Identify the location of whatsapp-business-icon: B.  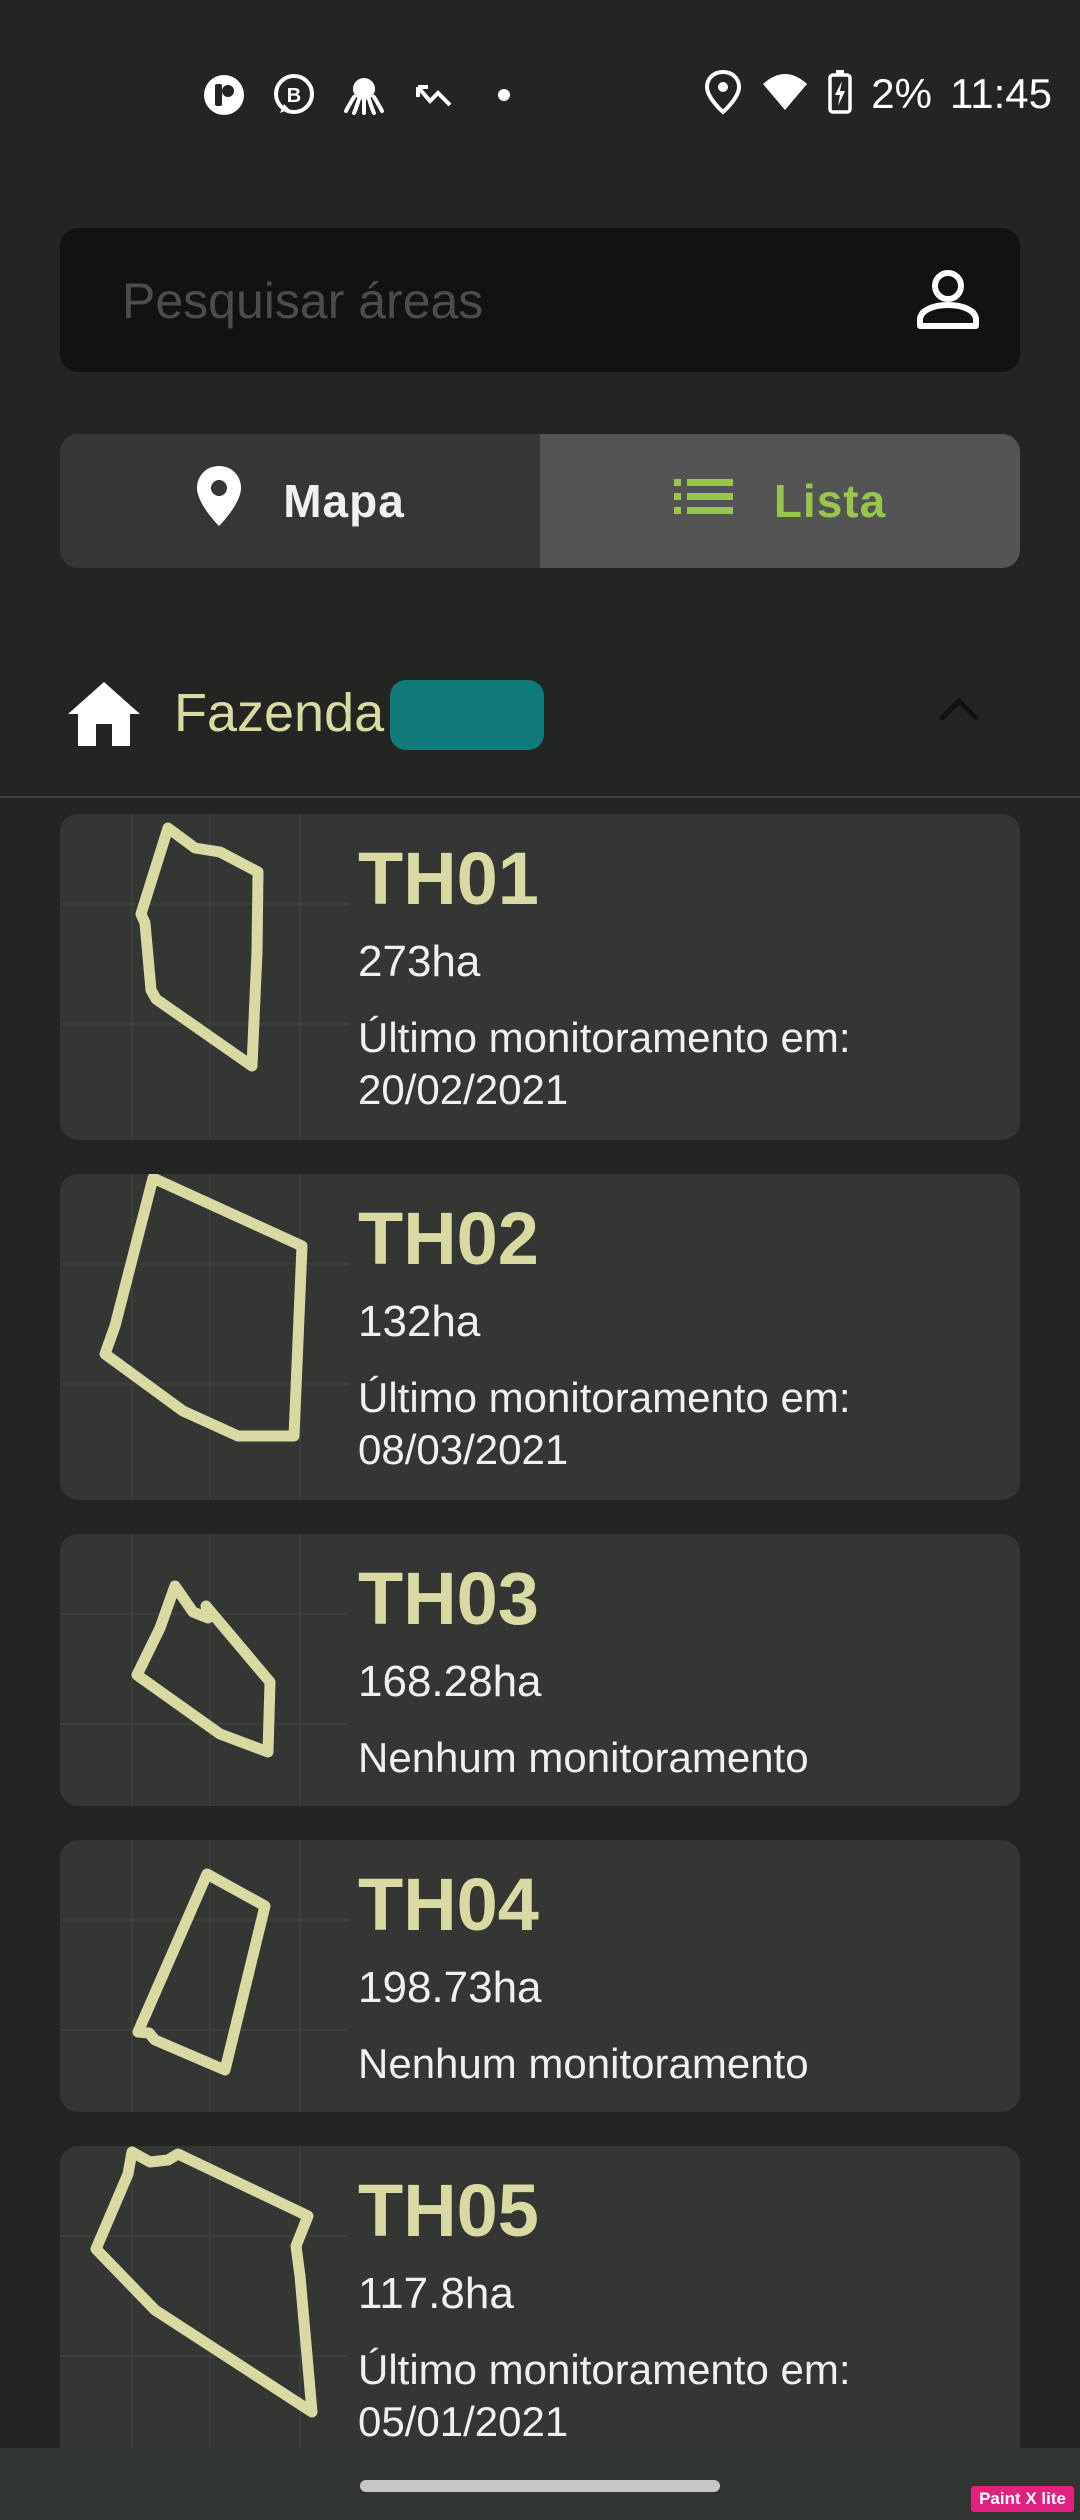
(294, 95).